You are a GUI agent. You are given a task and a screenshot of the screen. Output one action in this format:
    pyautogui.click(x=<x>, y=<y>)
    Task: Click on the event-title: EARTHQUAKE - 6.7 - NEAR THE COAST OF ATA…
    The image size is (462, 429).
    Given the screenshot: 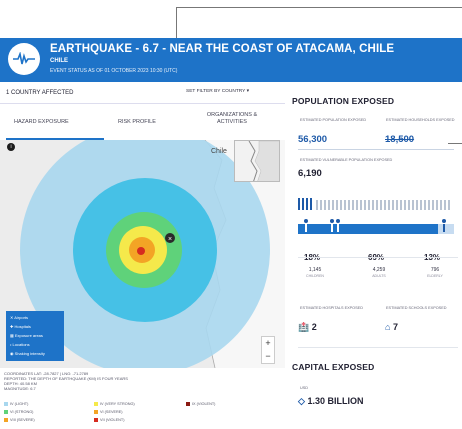 What is the action you would take?
    pyautogui.click(x=222, y=49)
    